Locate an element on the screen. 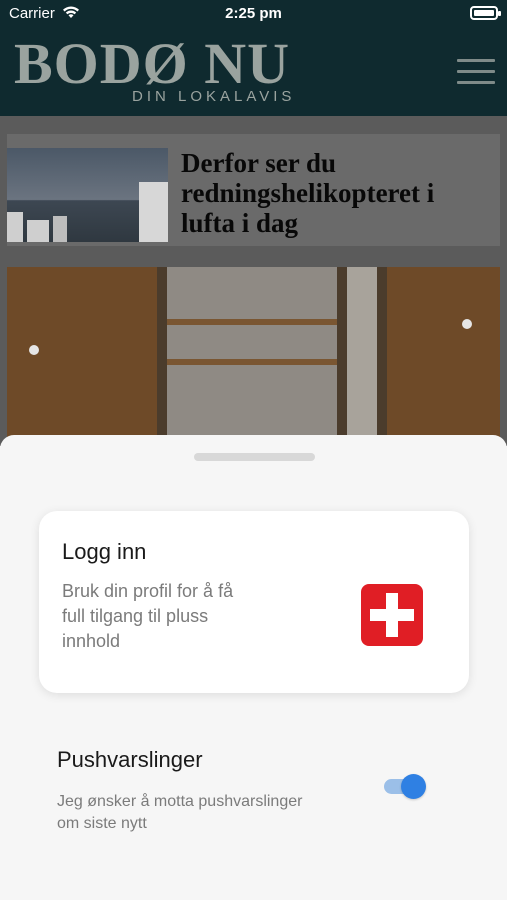  login-title: Logg inn is located at coordinates (104, 551).